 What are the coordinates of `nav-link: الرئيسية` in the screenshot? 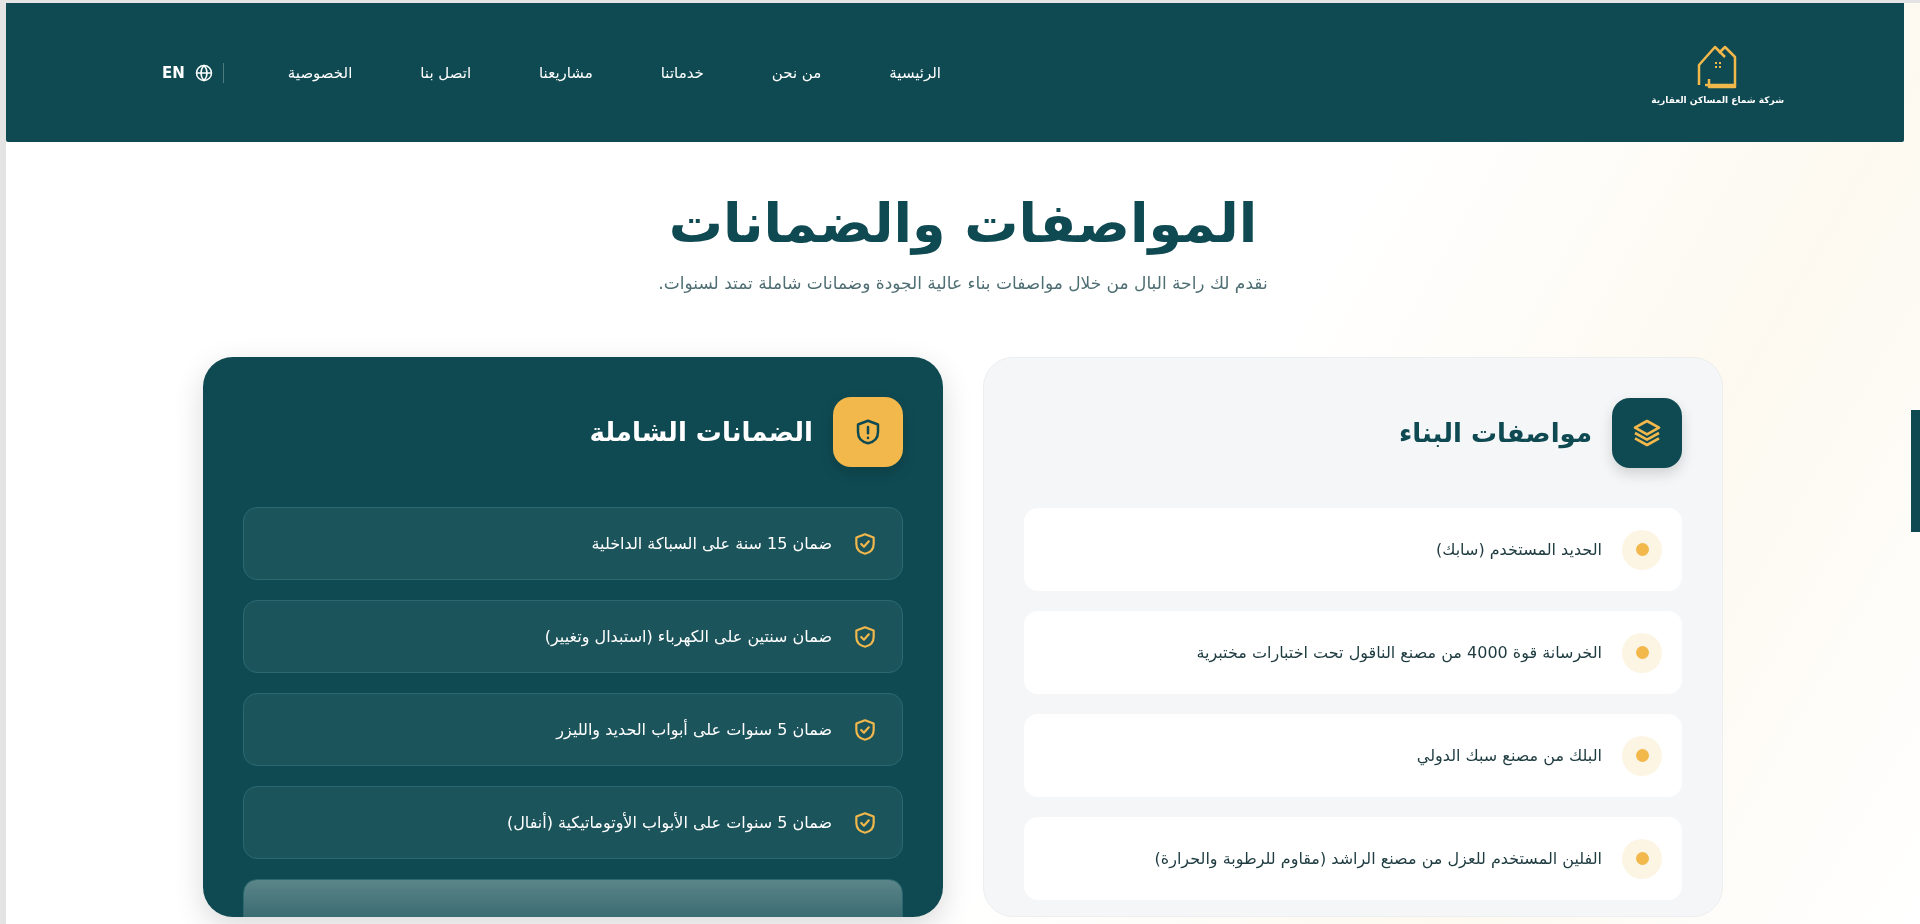 It's located at (898, 72).